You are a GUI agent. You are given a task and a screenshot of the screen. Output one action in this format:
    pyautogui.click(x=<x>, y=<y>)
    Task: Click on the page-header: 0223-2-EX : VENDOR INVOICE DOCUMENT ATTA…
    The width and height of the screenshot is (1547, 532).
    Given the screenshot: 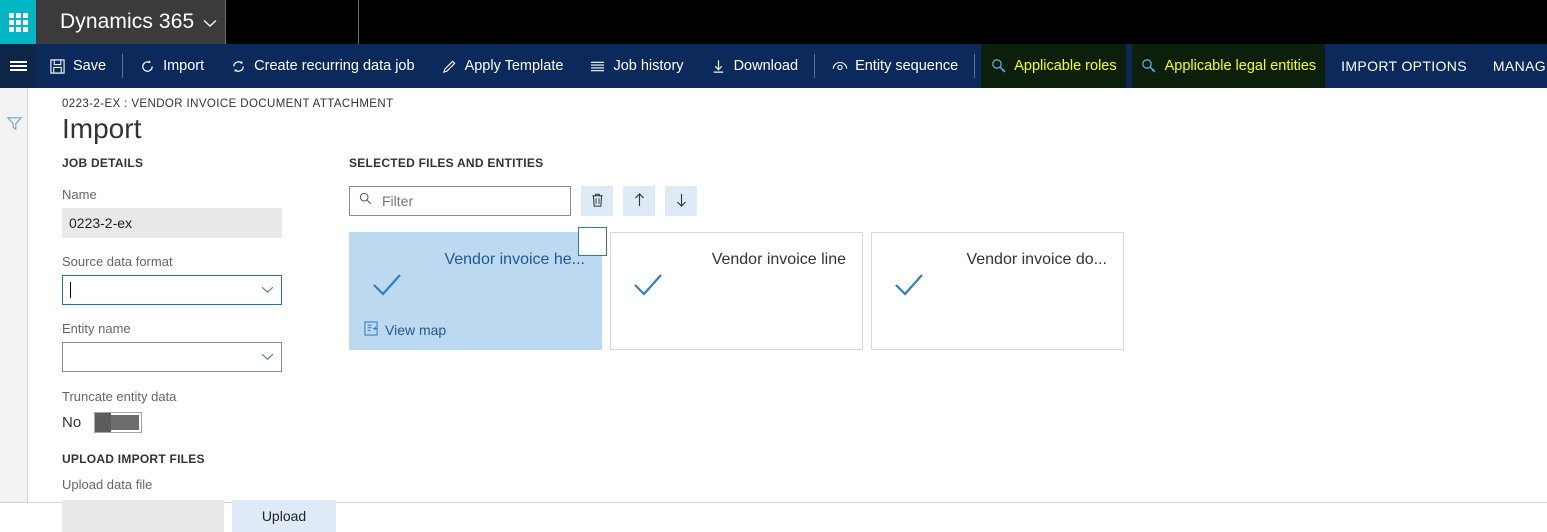 What is the action you would take?
    pyautogui.click(x=228, y=121)
    